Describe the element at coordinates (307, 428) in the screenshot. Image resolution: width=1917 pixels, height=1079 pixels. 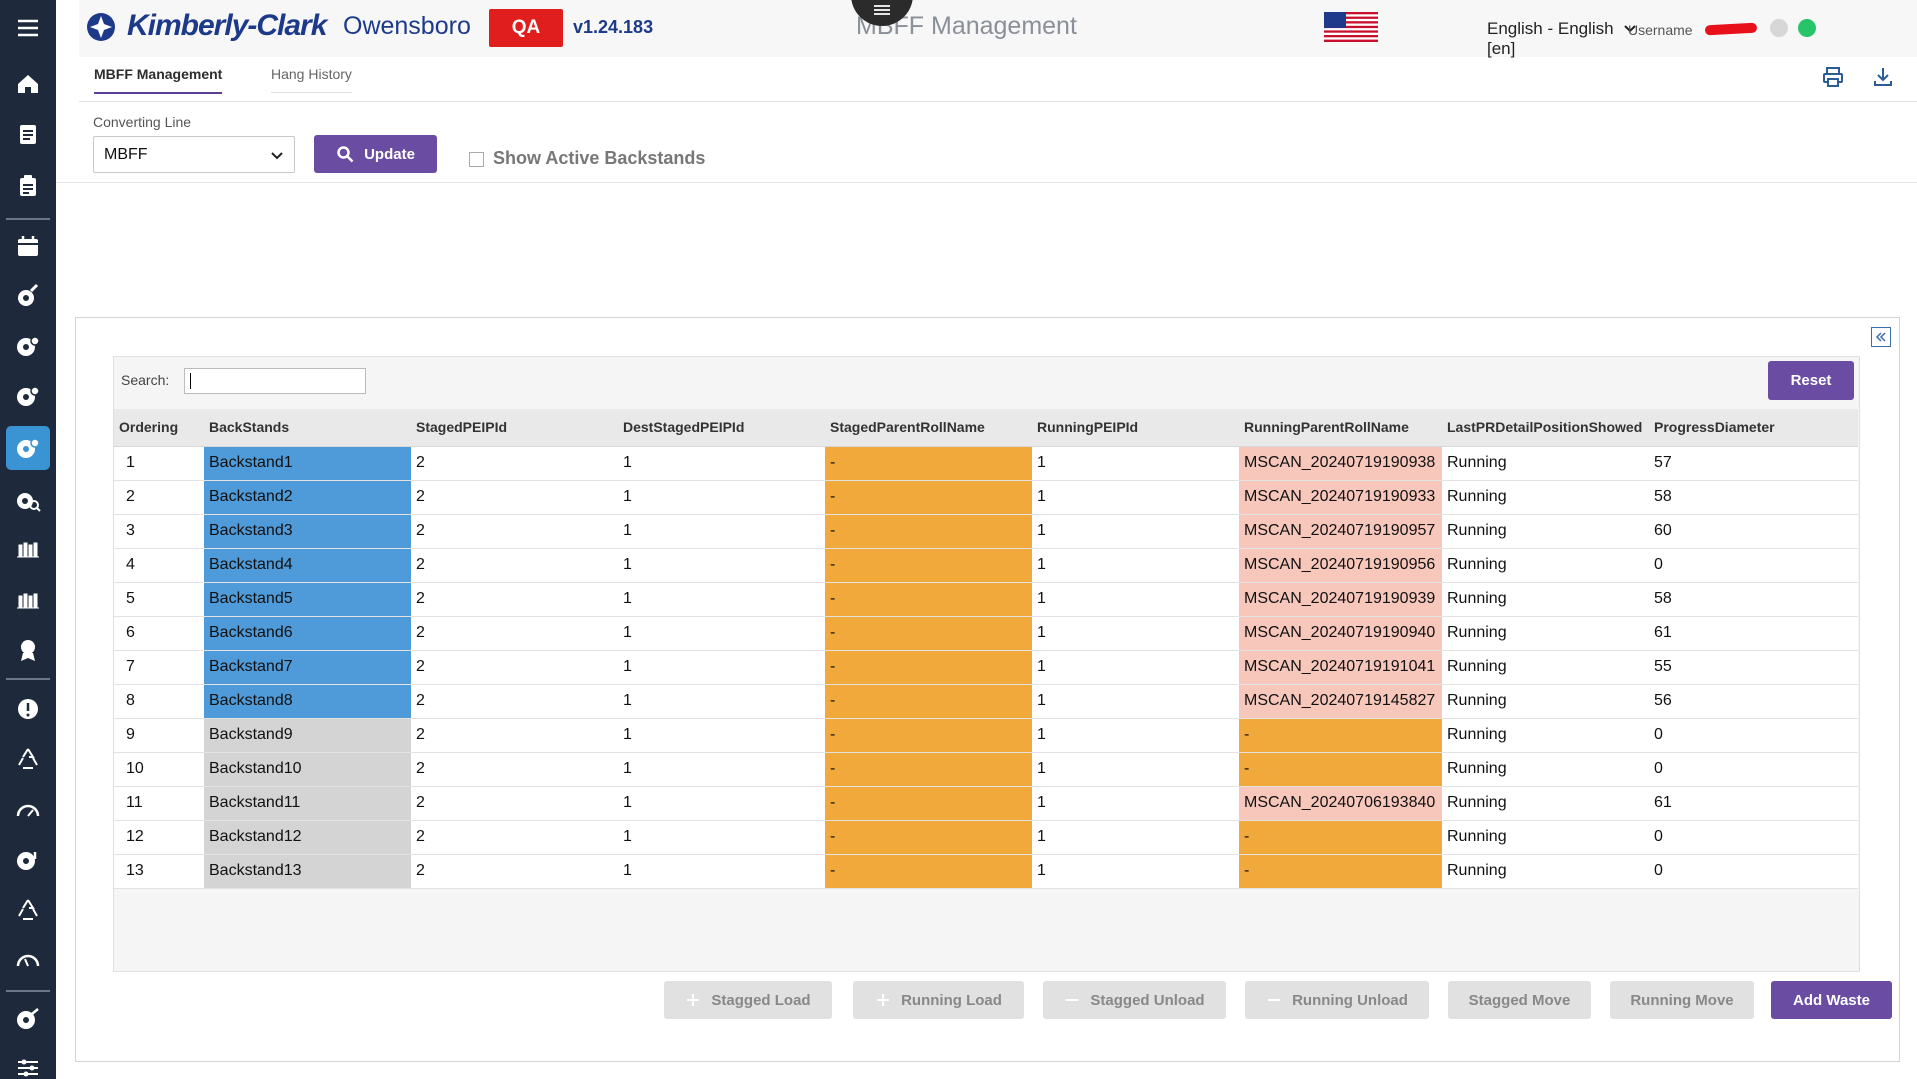
I see `column-header-backstands: BackStands` at that location.